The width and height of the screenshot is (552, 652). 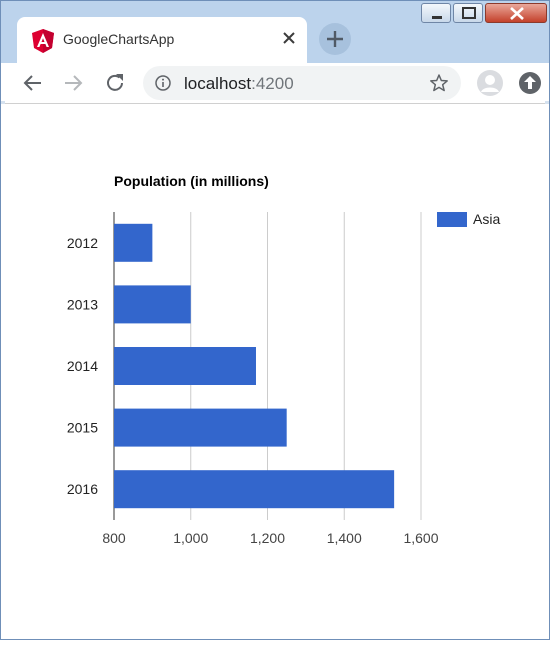 I want to click on x-tick-label: 1,600, so click(x=420, y=538).